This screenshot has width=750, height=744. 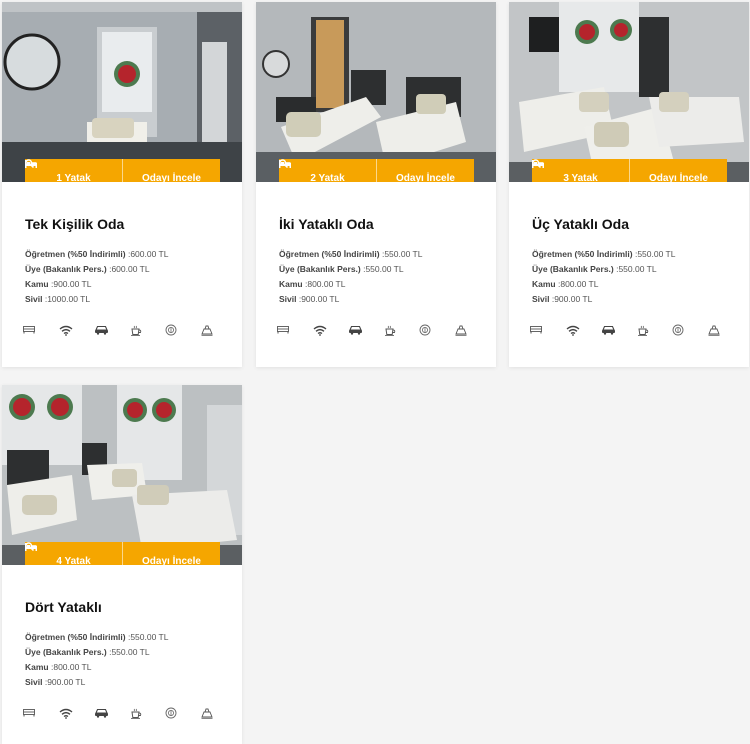 What do you see at coordinates (326, 224) in the screenshot?
I see `room-title: İki Yataklı Oda` at bounding box center [326, 224].